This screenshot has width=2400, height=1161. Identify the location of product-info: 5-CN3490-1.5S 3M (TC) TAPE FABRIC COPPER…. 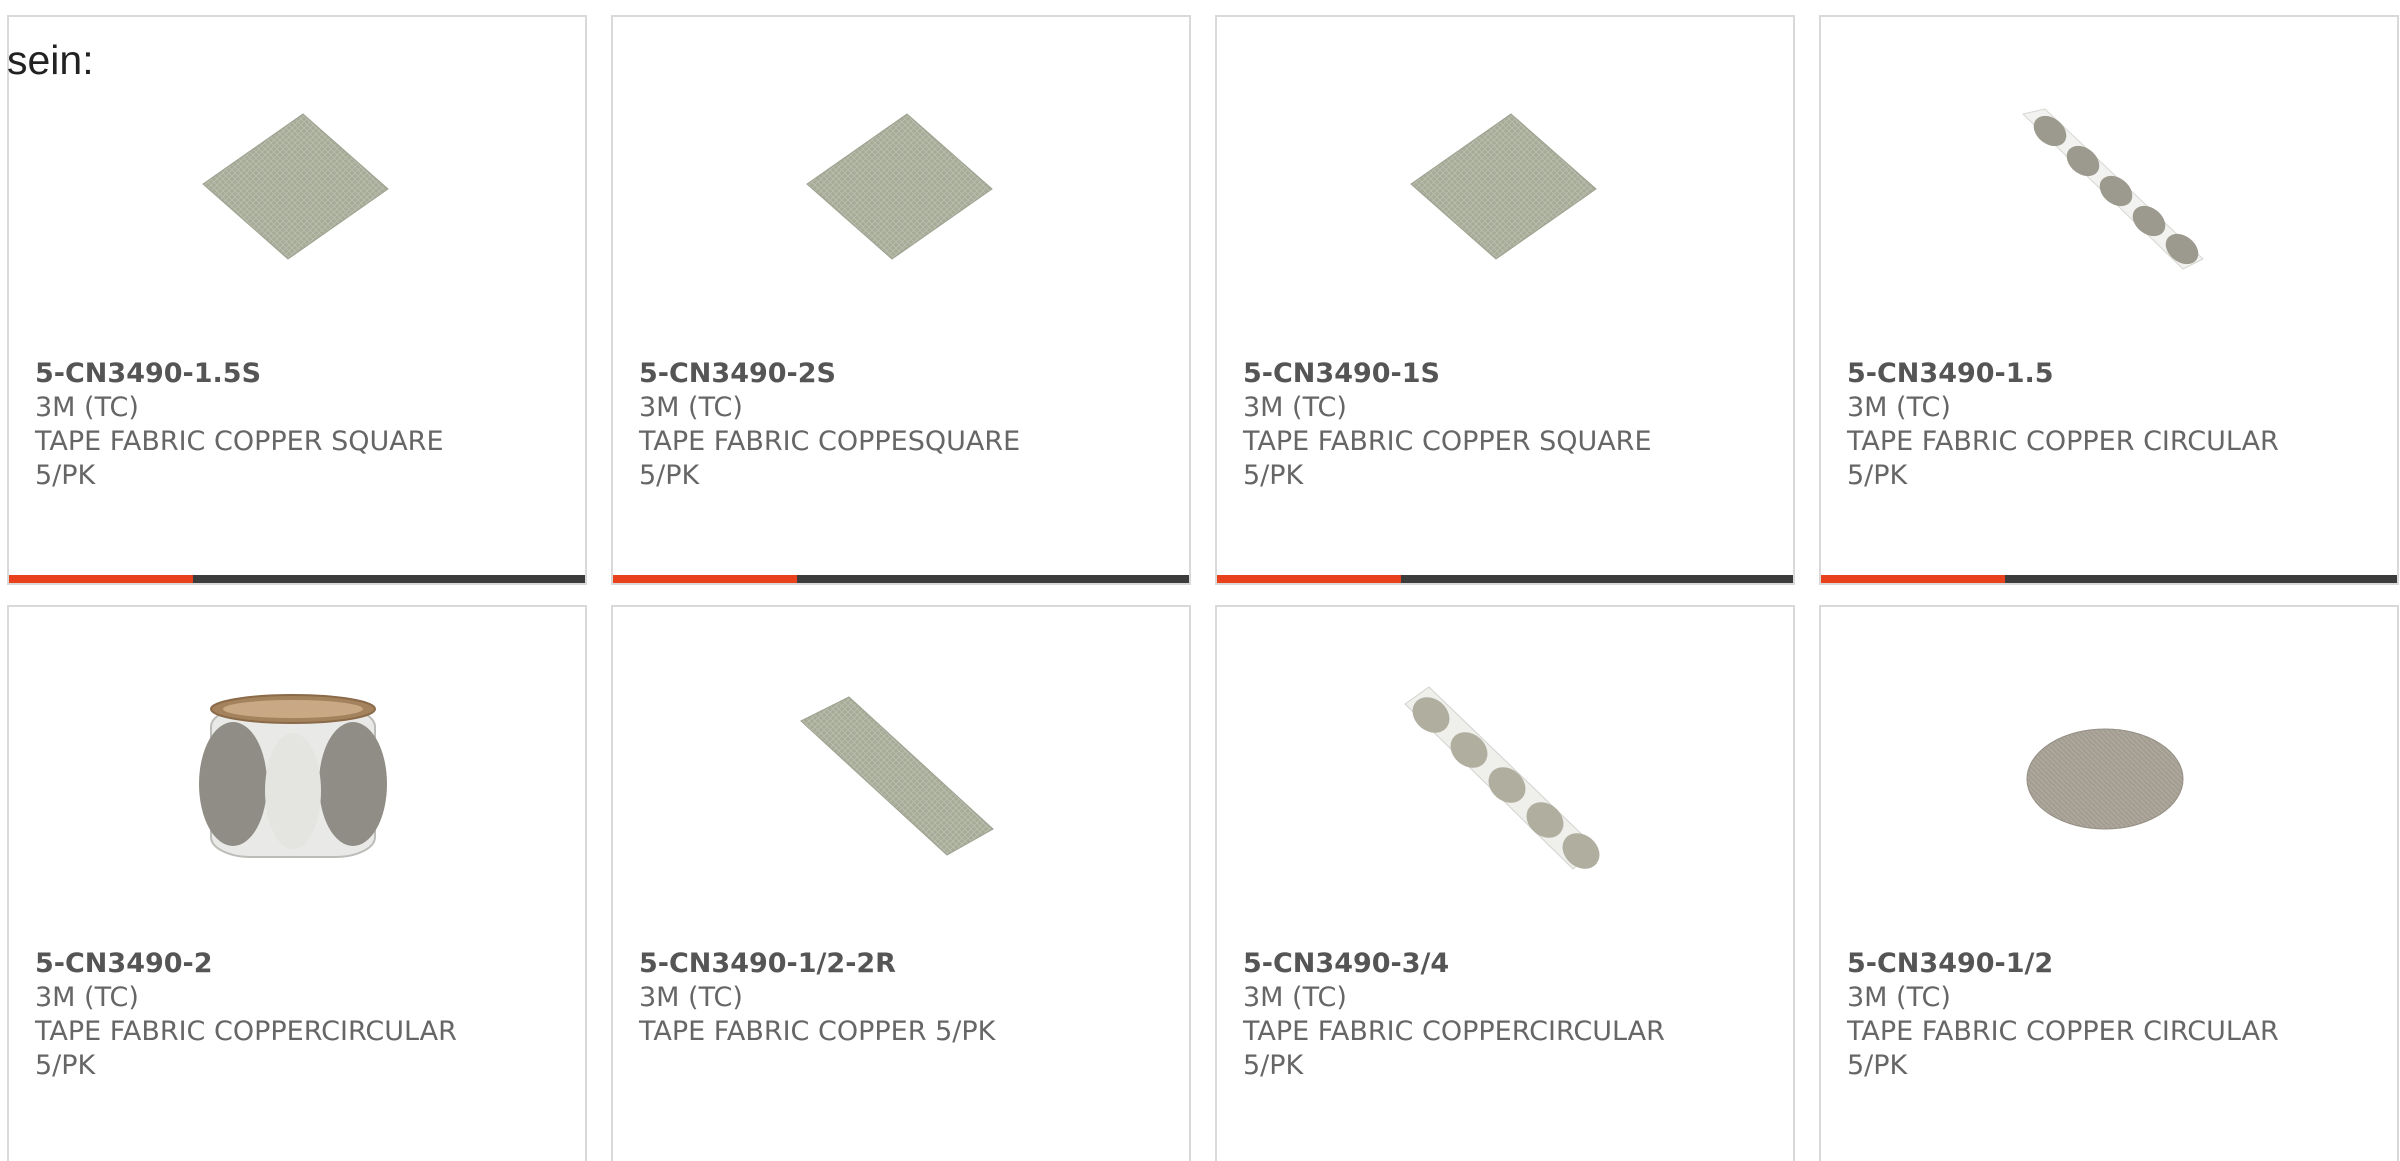
(300, 425).